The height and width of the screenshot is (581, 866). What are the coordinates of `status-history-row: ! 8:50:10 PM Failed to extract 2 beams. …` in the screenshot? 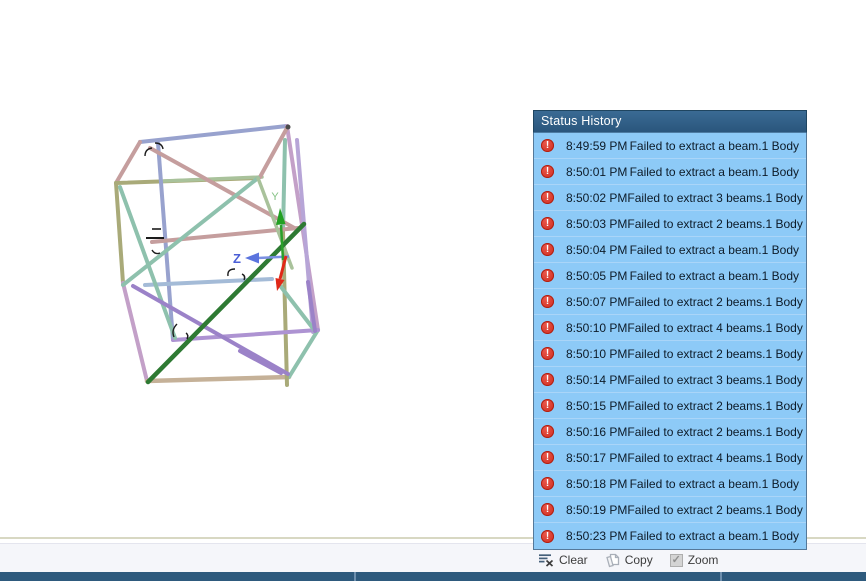 It's located at (670, 354).